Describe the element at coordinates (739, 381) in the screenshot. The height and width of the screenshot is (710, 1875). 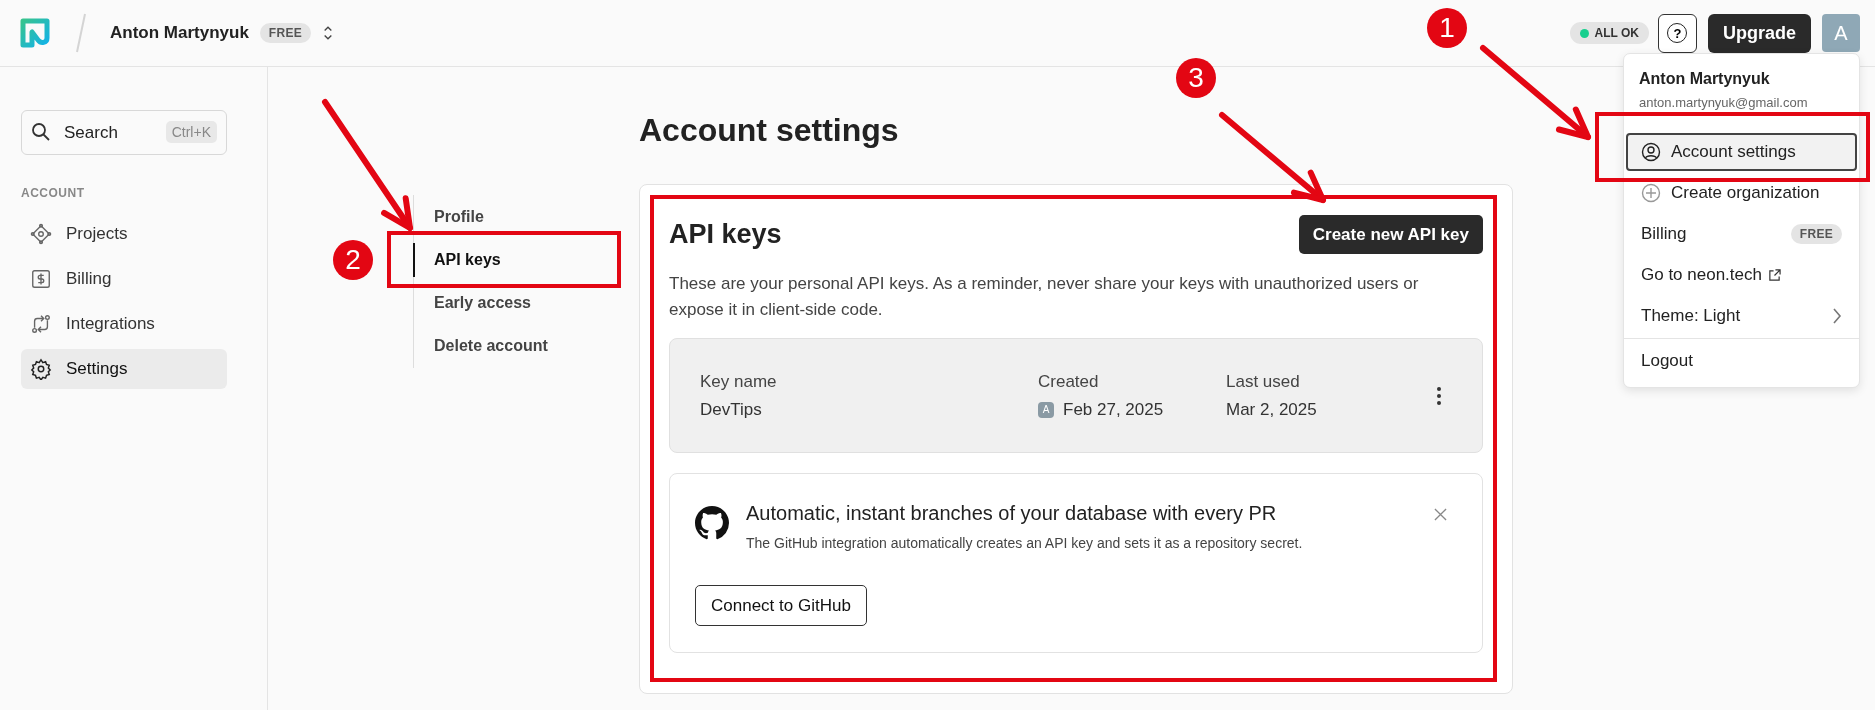
I see `column-label: Key name` at that location.